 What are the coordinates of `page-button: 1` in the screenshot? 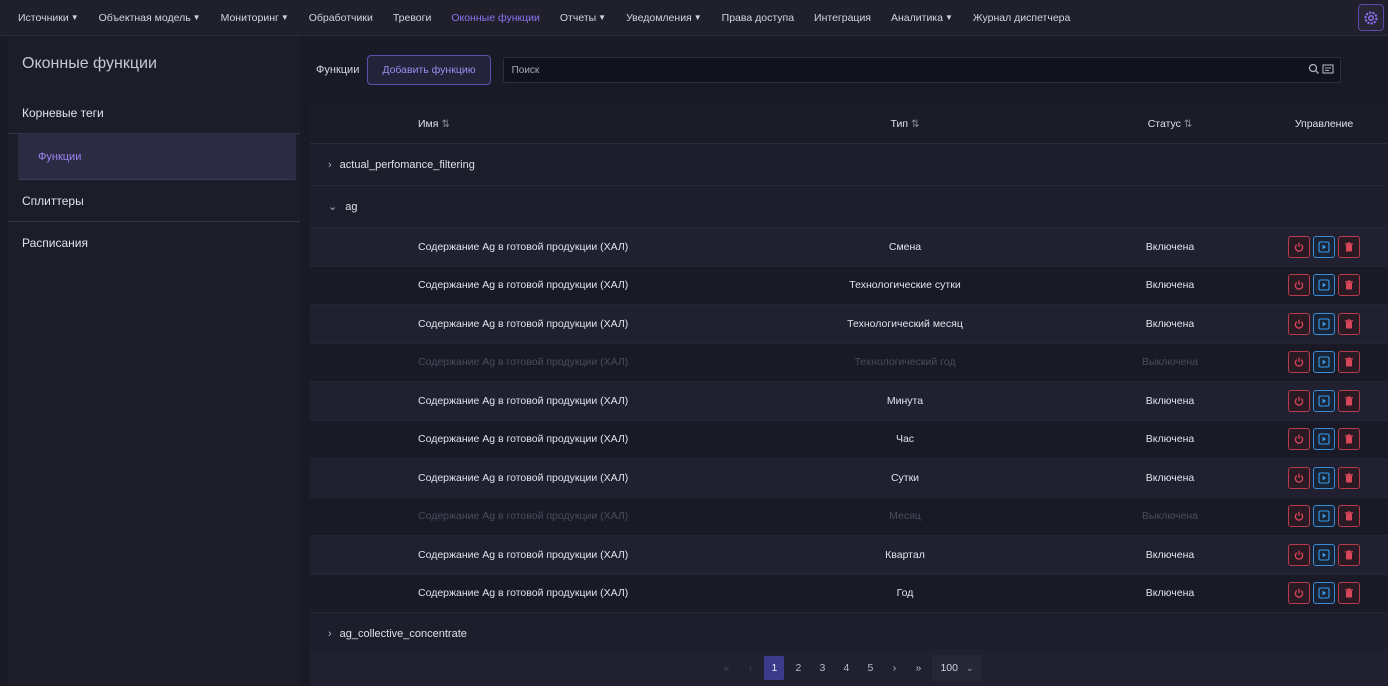 It's located at (774, 668).